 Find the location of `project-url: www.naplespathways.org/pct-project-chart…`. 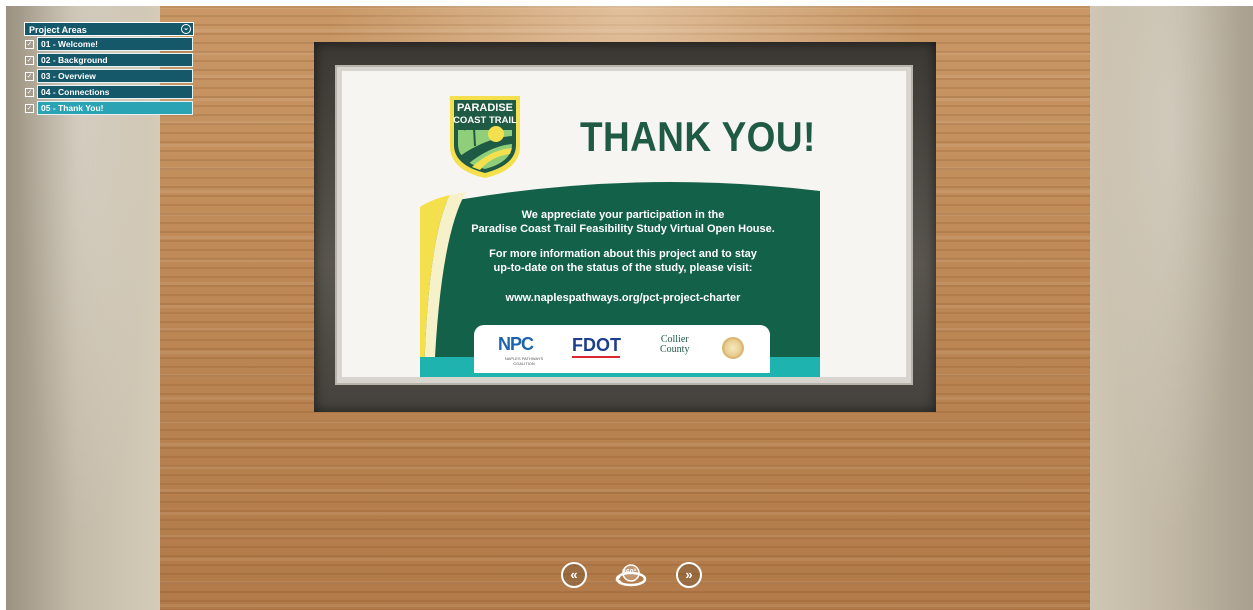

project-url: www.naplespathways.org/pct-project-chart… is located at coordinates (623, 298).